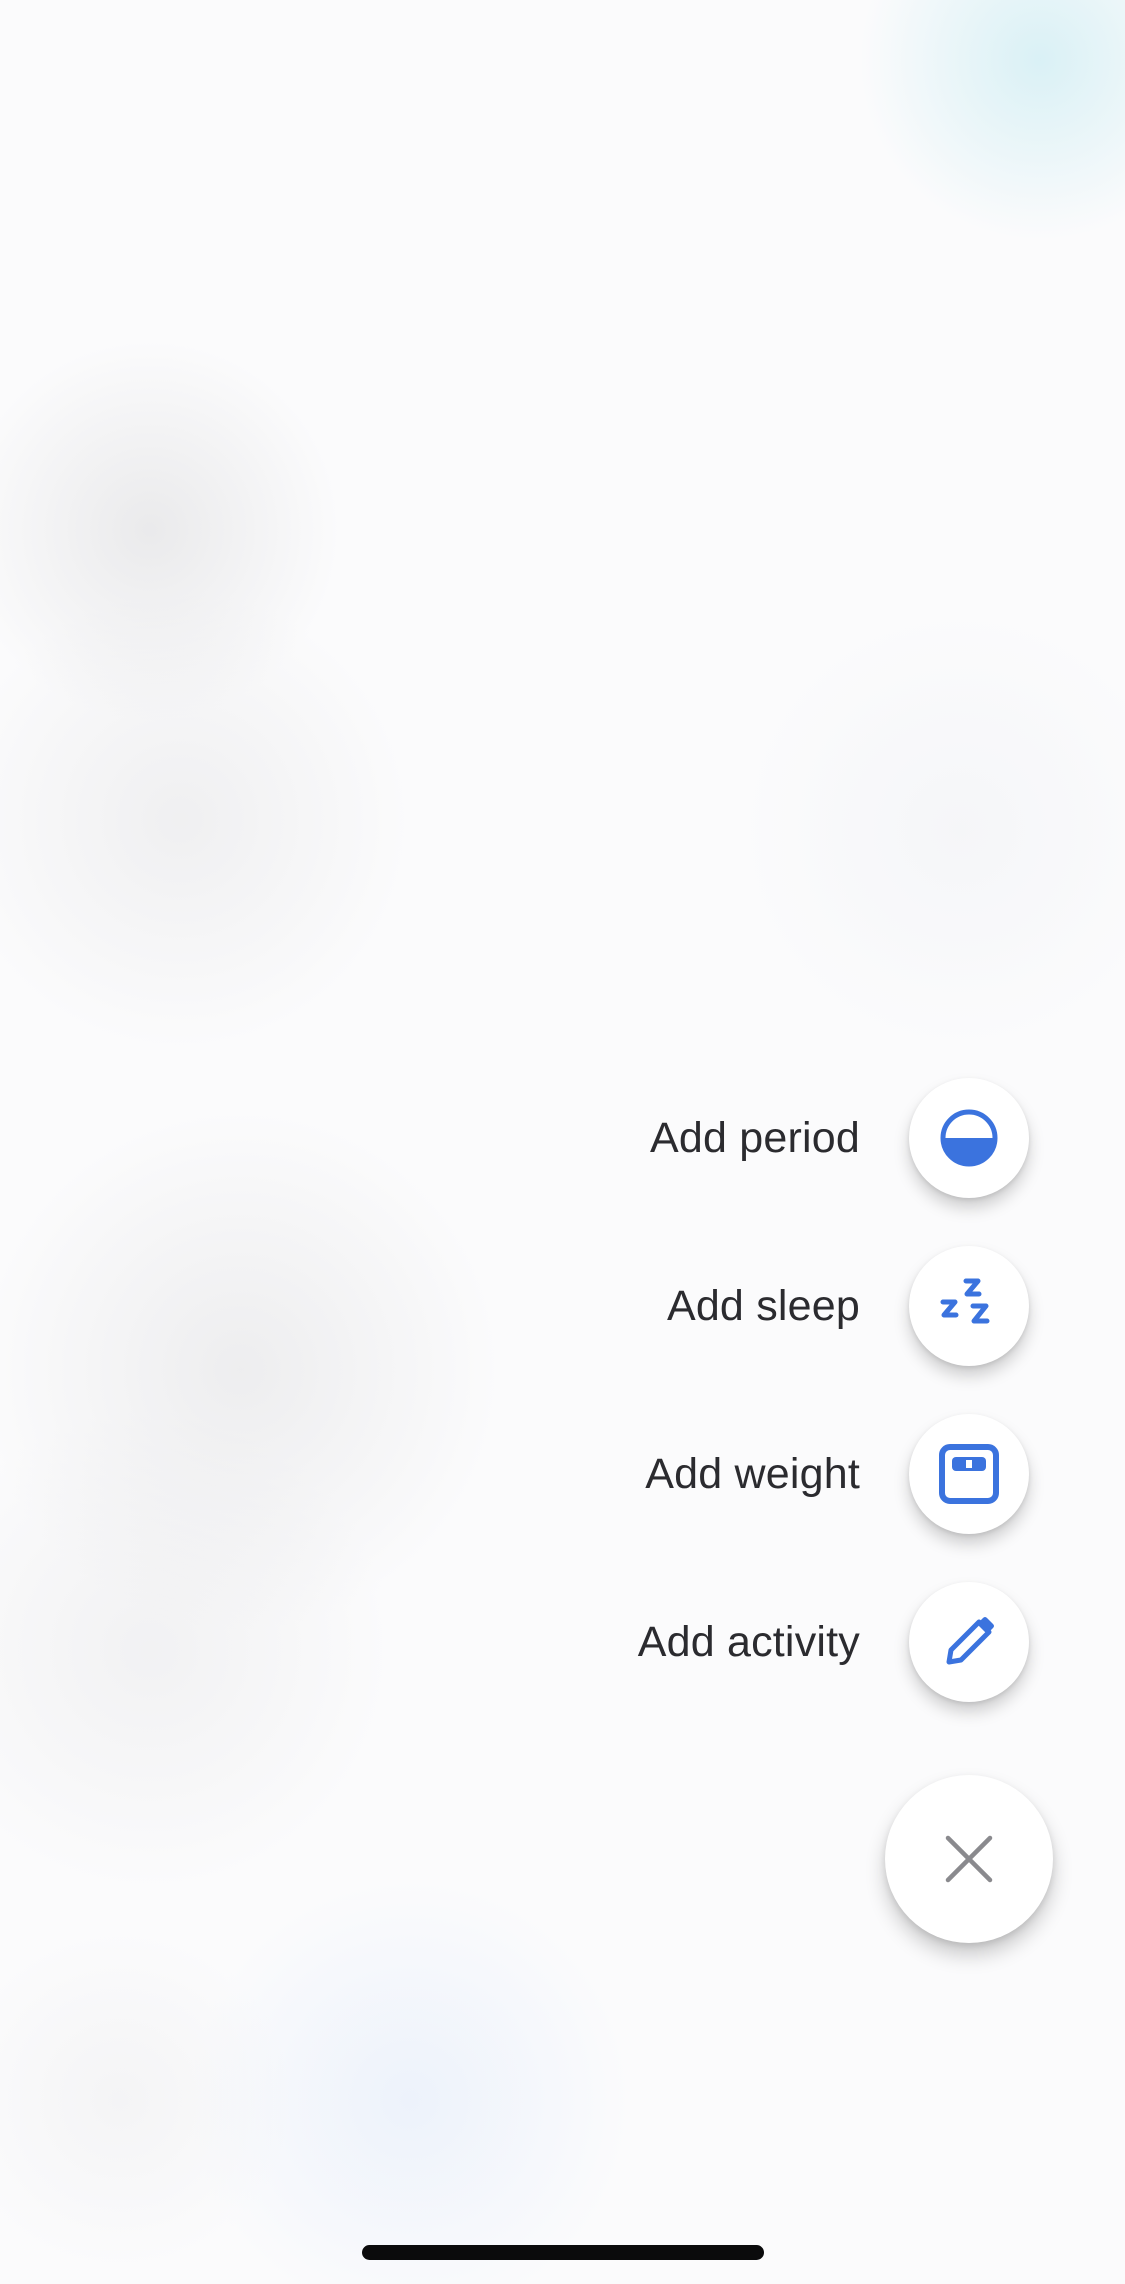 The image size is (1125, 2284). I want to click on pencil-icon, so click(969, 1642).